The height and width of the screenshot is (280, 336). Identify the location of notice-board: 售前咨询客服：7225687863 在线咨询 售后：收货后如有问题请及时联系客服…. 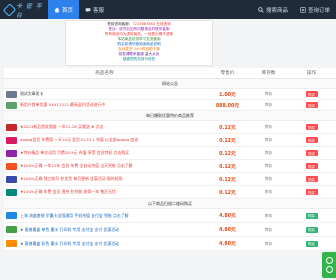
(139, 43).